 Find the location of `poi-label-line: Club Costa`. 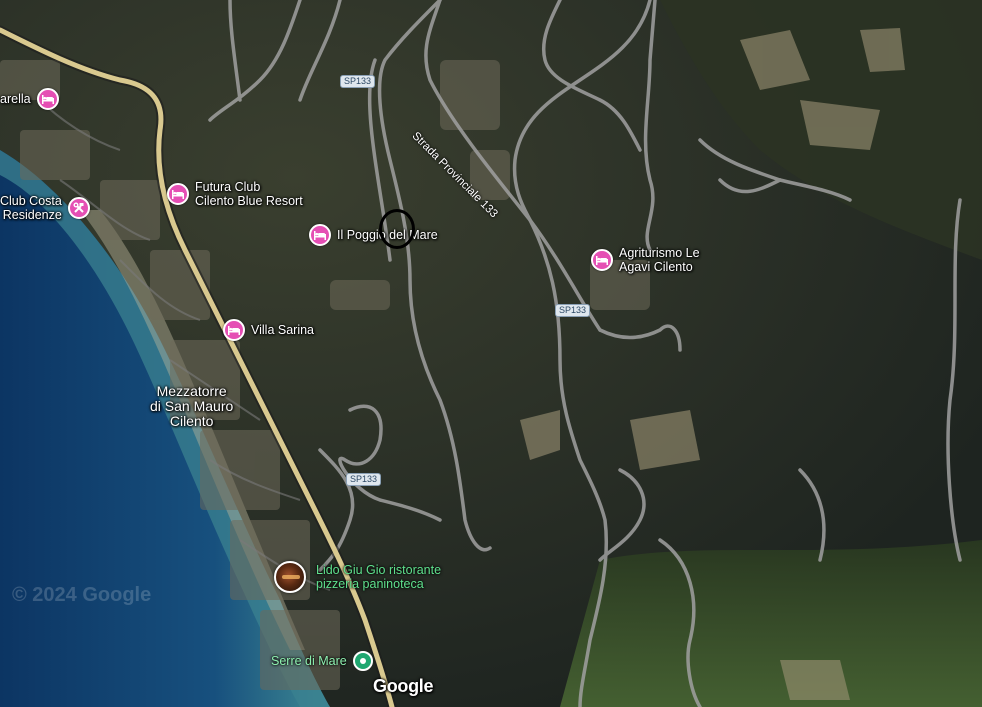

poi-label-line: Club Costa is located at coordinates (31, 201).